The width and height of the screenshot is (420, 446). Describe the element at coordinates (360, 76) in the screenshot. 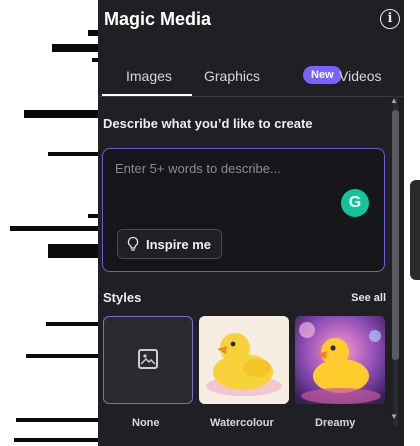

I see `tab-videos: Videos` at that location.